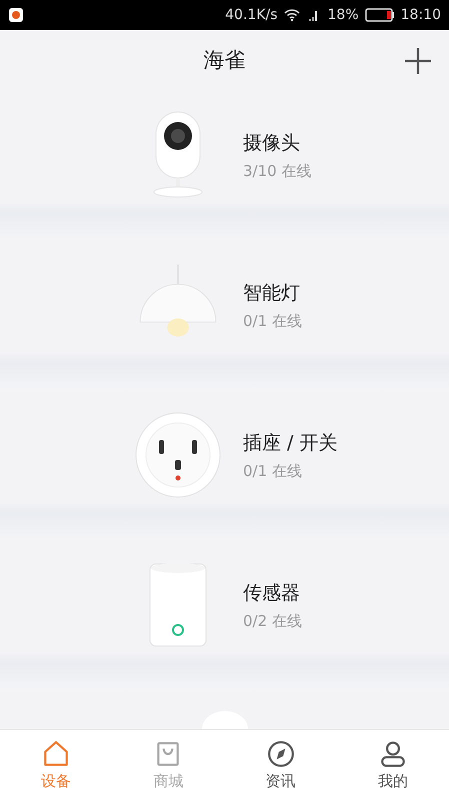 The height and width of the screenshot is (800, 449). Describe the element at coordinates (418, 61) in the screenshot. I see `add-icon` at that location.